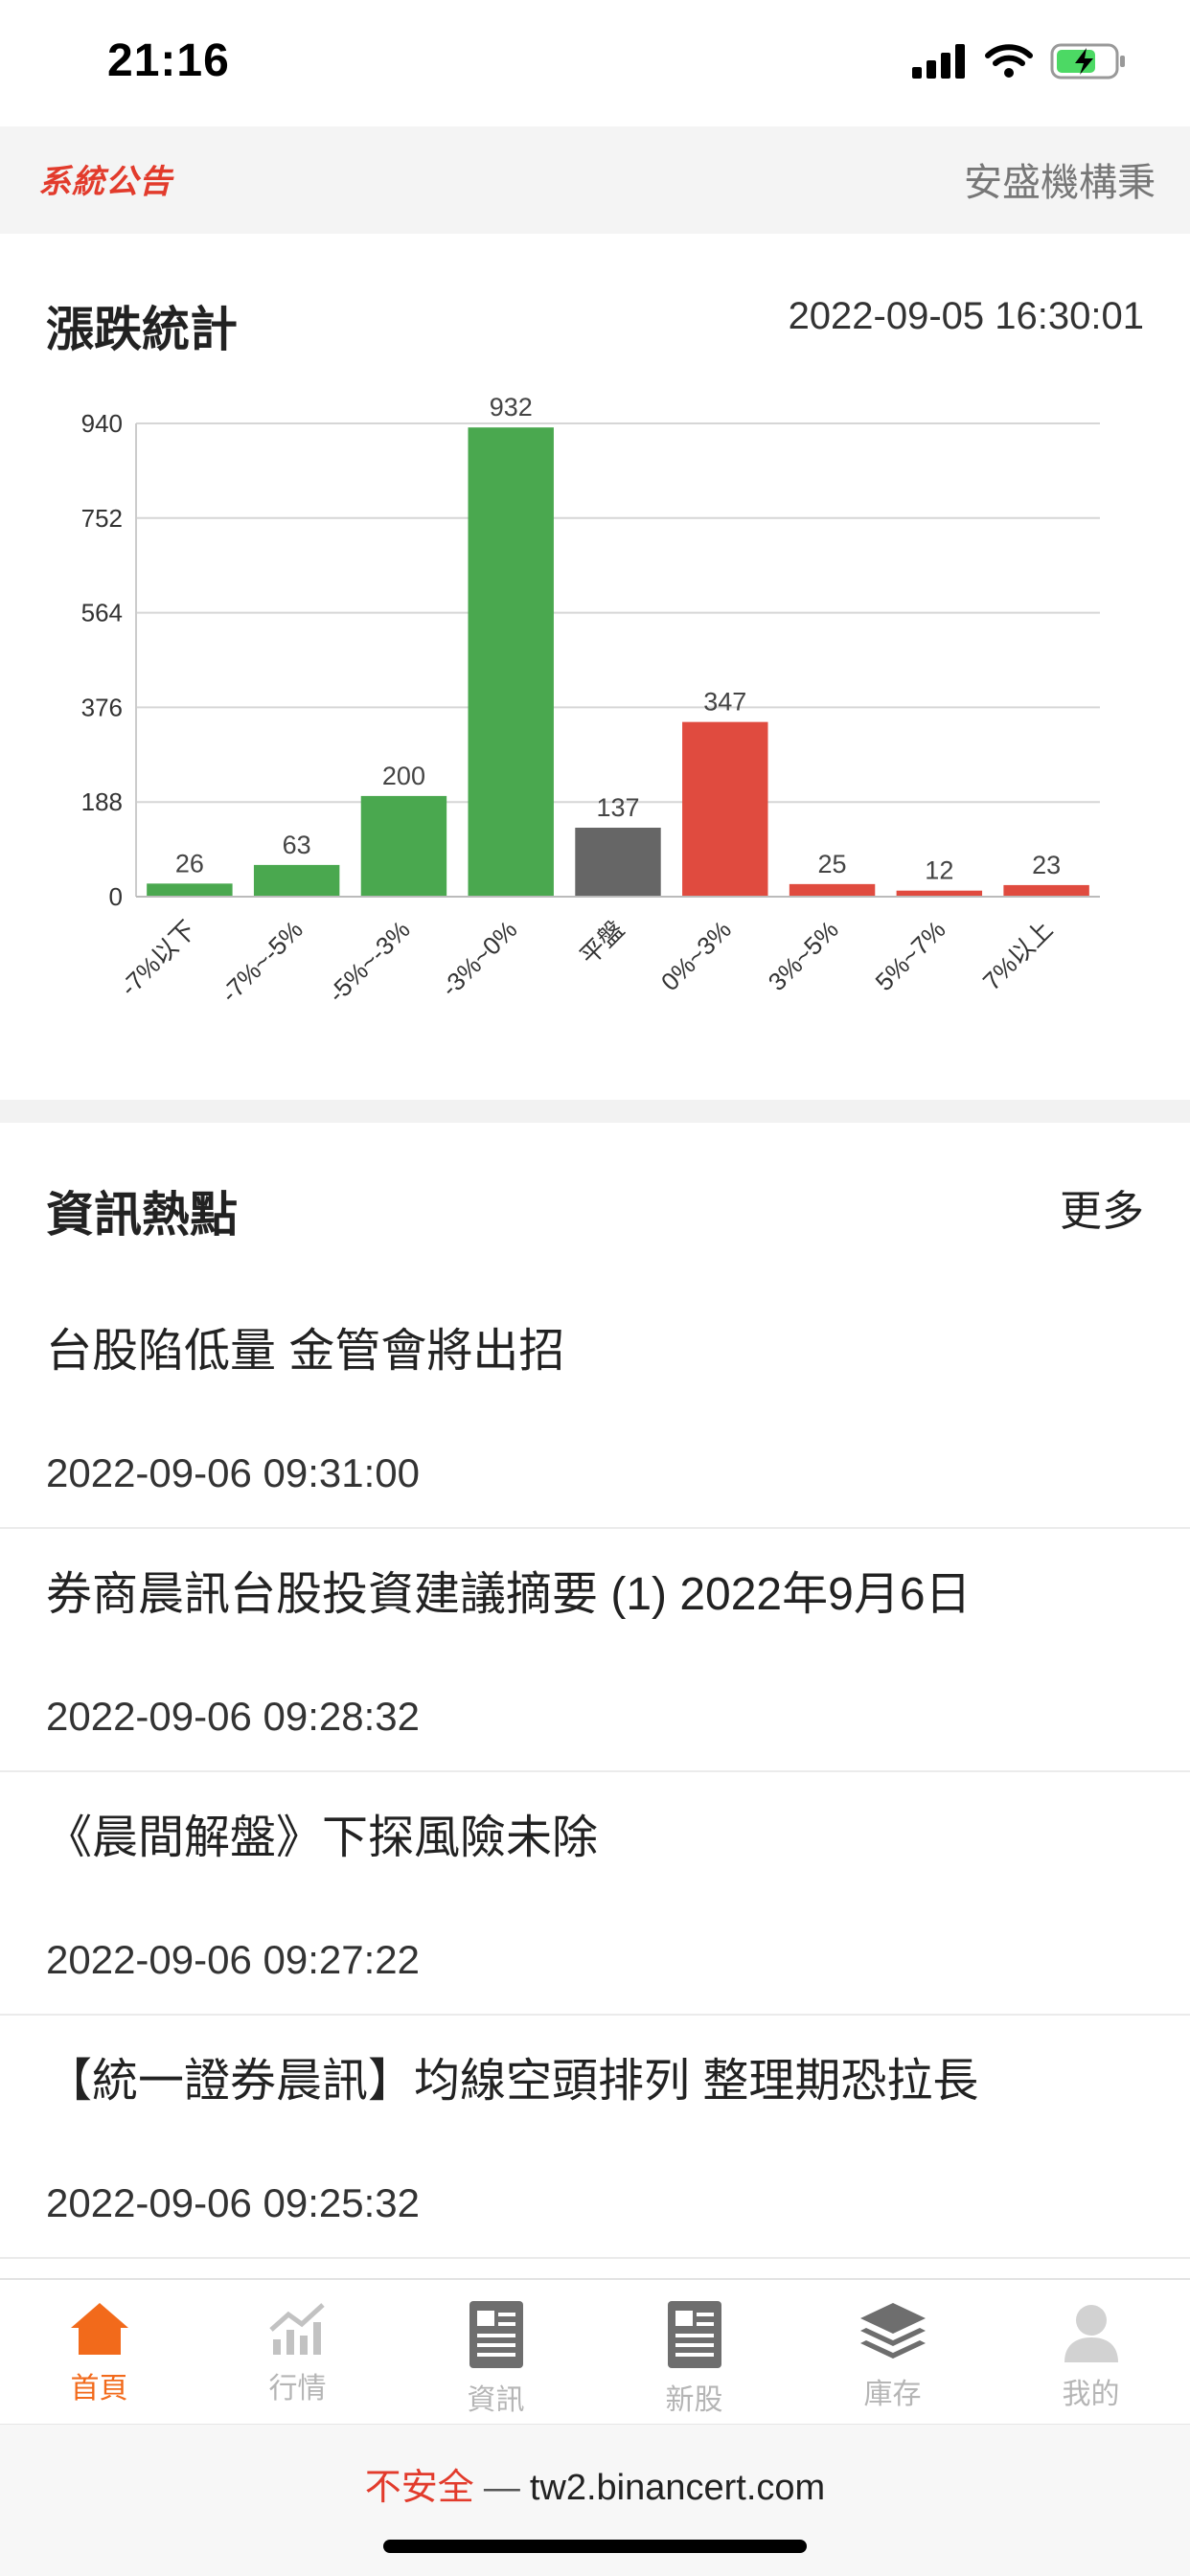  What do you see at coordinates (323, 1837) in the screenshot?
I see `news-item-title: 《晨間解盤》下探風險未除` at bounding box center [323, 1837].